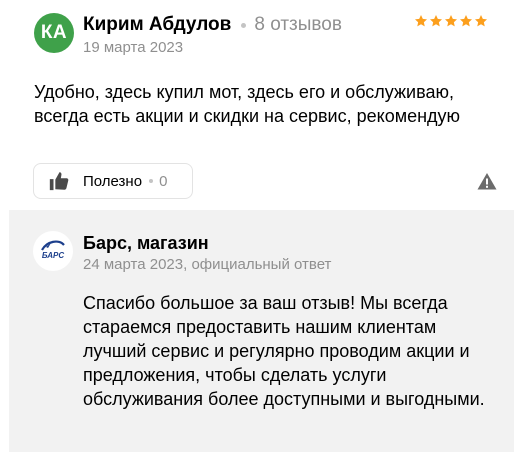 The image size is (517, 458). I want to click on business-name: Барс, магазин, so click(146, 243).